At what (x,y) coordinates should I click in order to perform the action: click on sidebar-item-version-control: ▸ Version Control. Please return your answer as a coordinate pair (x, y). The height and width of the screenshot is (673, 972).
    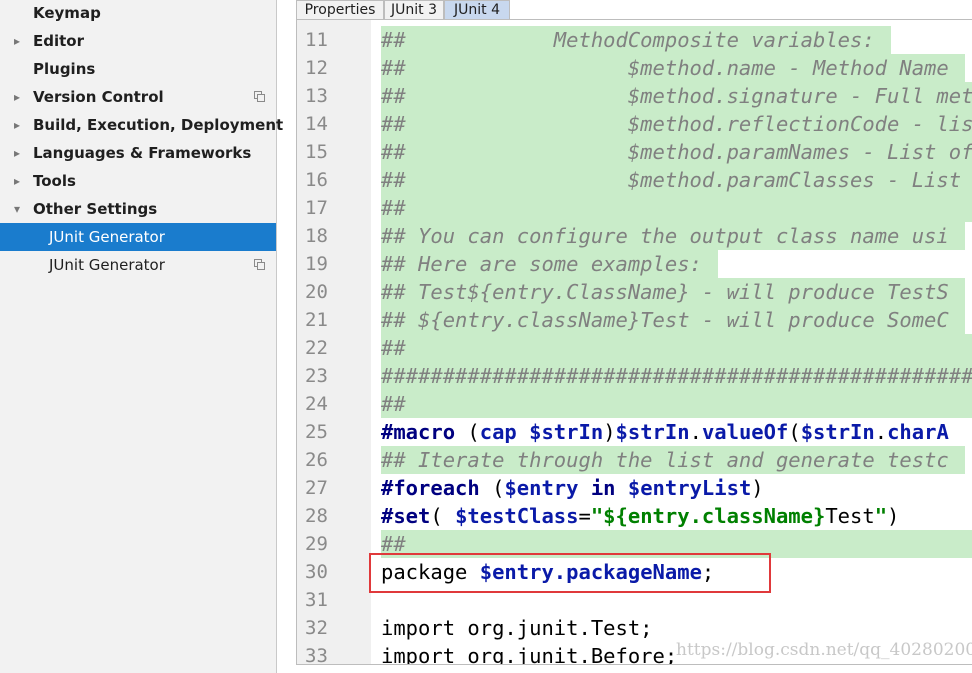
    Looking at the image, I should click on (138, 97).